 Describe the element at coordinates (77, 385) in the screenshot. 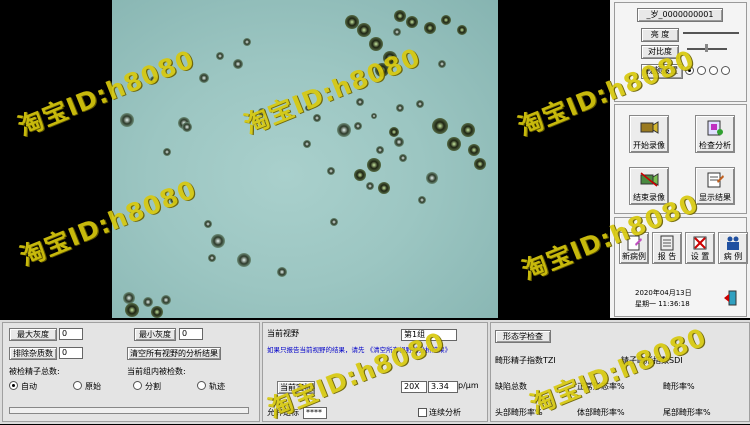

I see `radio-original` at that location.